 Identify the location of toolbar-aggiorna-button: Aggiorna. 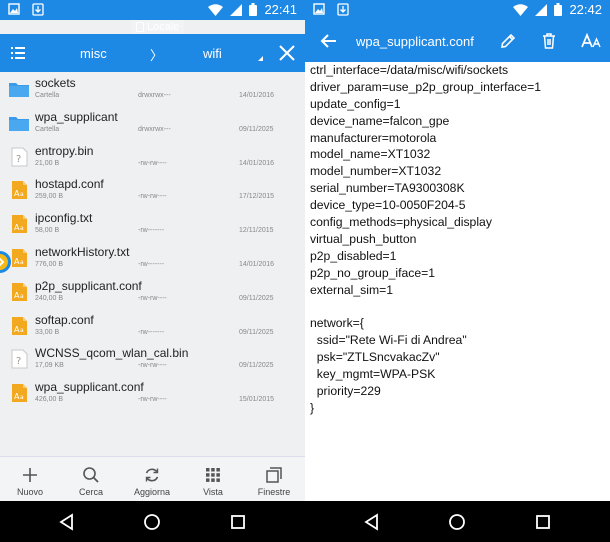
(152, 481).